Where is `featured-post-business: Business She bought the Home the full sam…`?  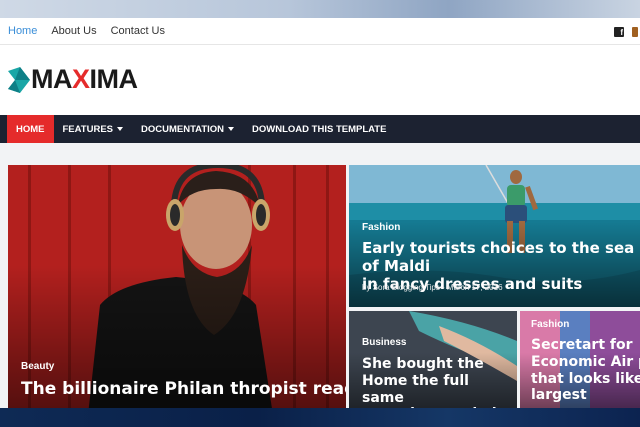 featured-post-business: Business She bought the Home the full sam… is located at coordinates (433, 363).